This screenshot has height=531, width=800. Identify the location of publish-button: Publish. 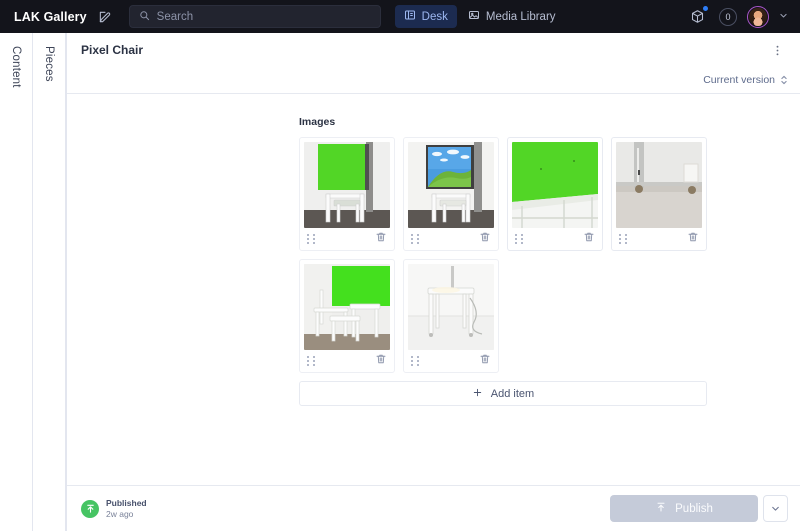
(684, 508).